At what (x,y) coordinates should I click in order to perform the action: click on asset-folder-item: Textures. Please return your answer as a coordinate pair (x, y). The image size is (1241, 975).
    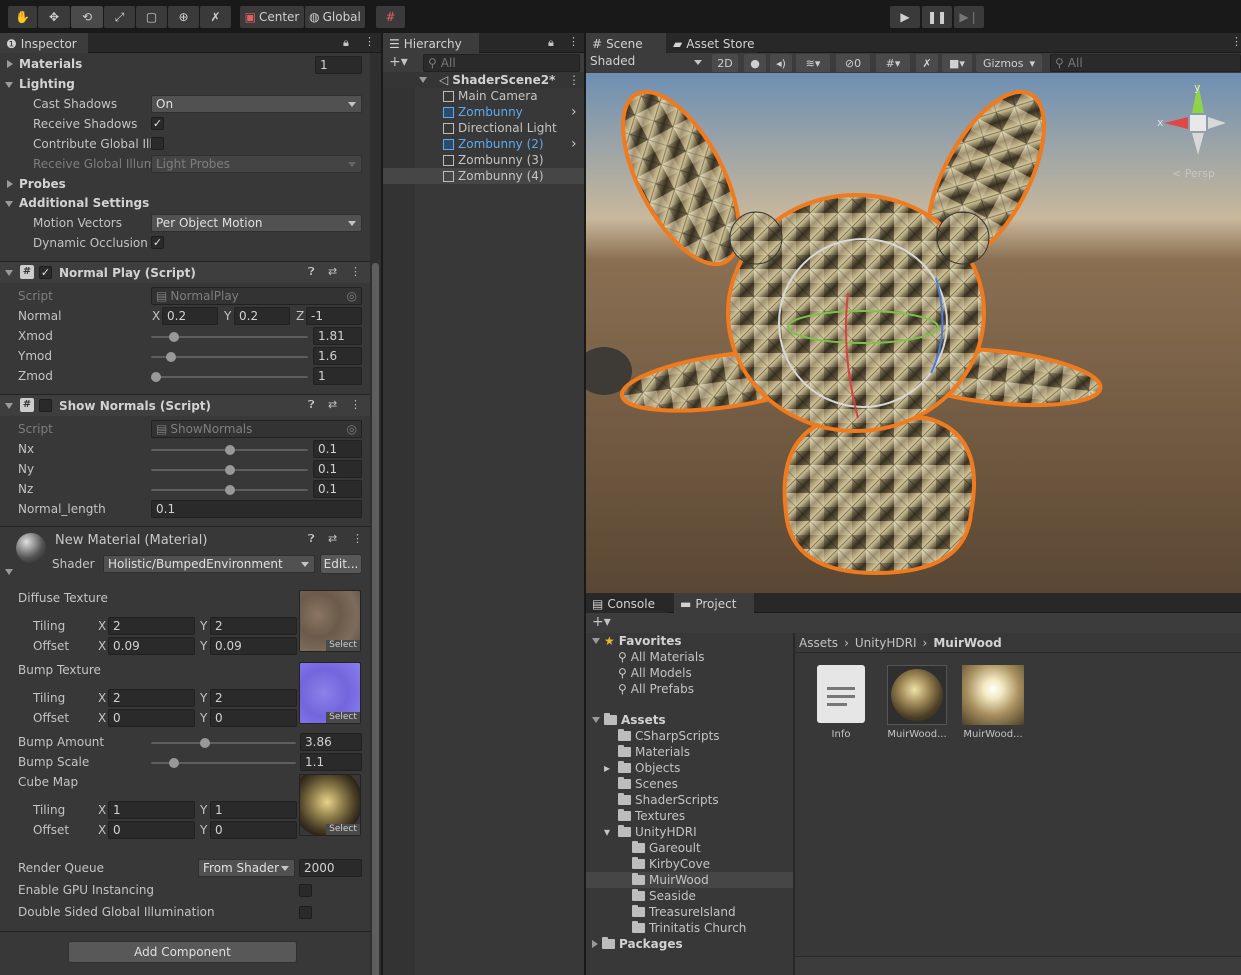
    Looking at the image, I should click on (644, 816).